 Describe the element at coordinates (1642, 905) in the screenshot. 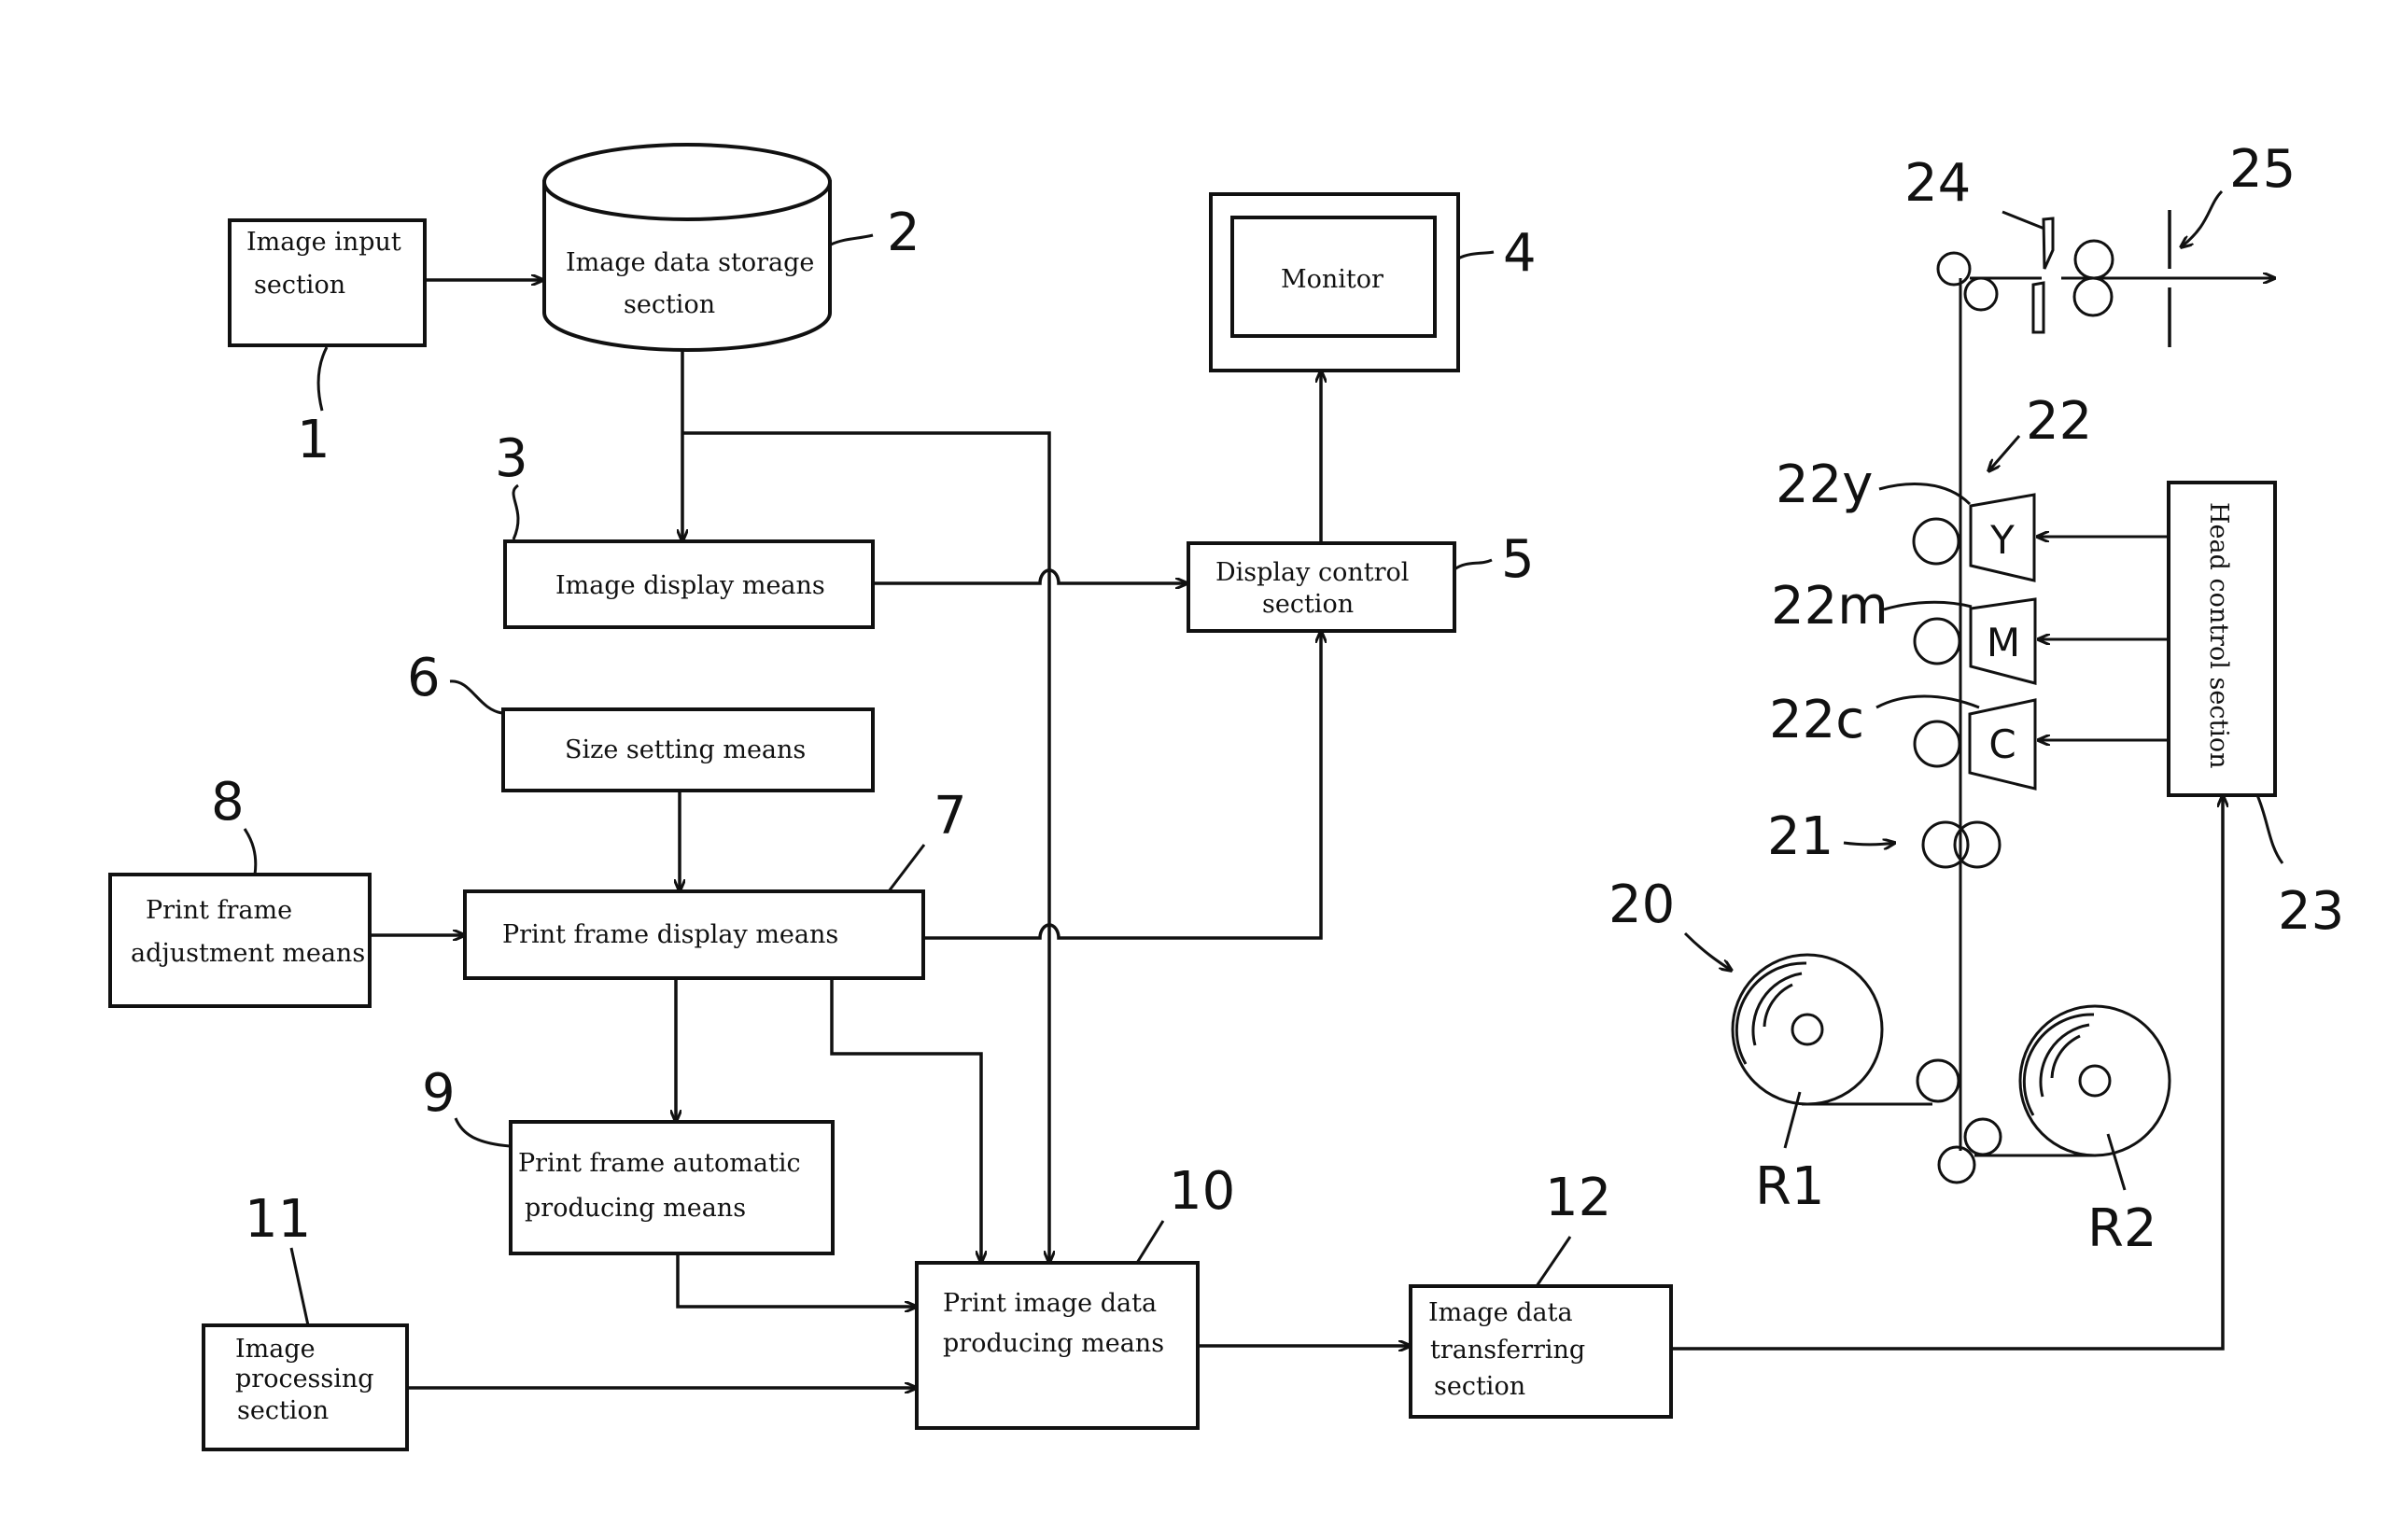

I see `ref-number-20: 20` at that location.